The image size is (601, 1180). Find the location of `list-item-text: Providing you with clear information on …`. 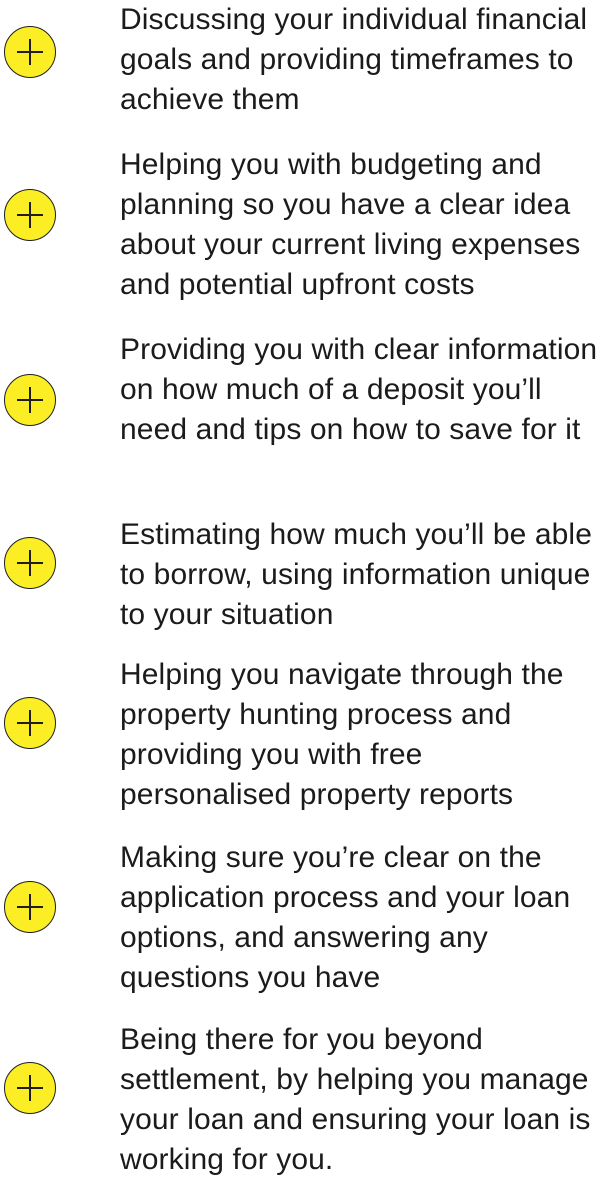

list-item-text: Providing you with clear information on … is located at coordinates (359, 389).